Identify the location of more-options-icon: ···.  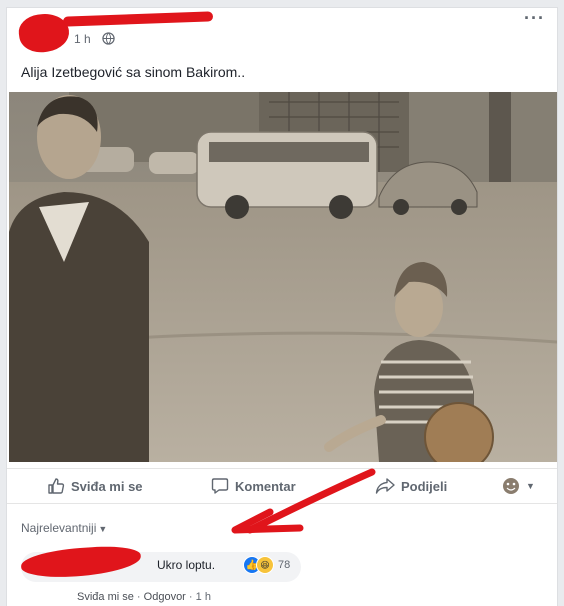
(534, 18).